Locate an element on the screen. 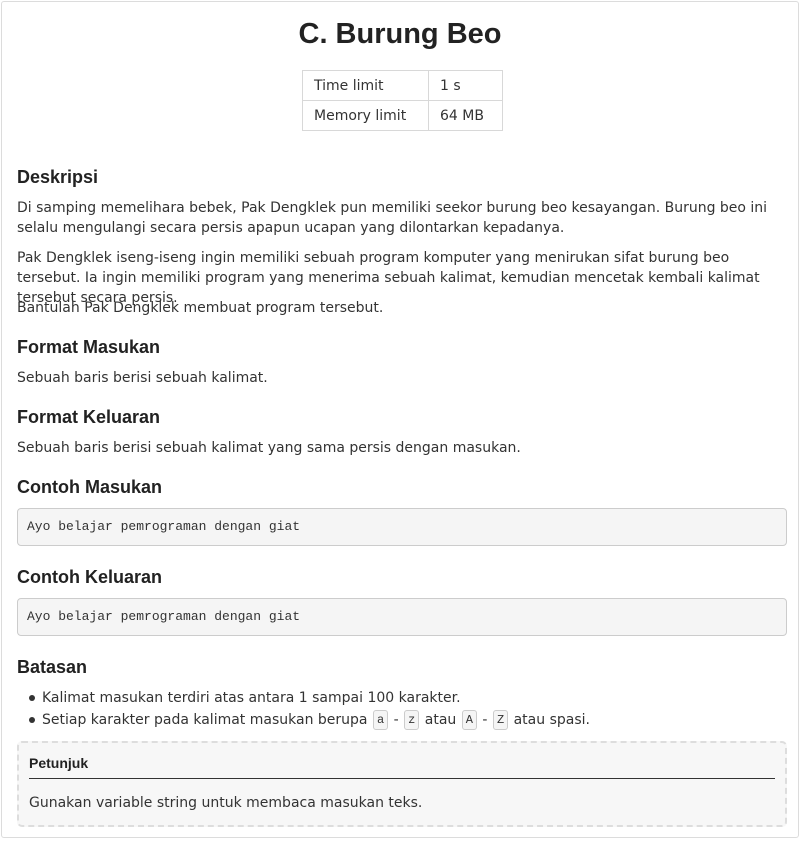 The image size is (802, 841). limits-table: Time limit 1 s Memory limit 64 MB is located at coordinates (402, 100).